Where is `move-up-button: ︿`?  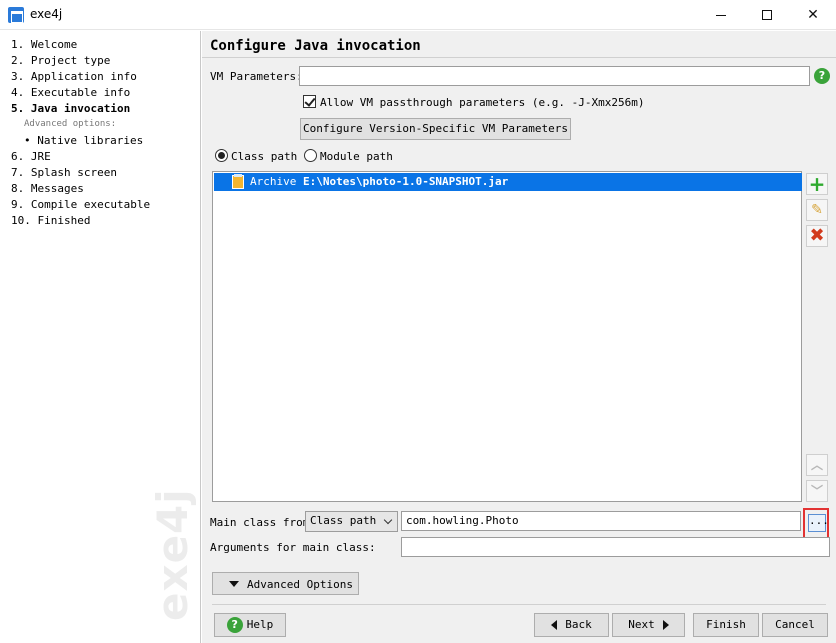
move-up-button: ︿ is located at coordinates (817, 465).